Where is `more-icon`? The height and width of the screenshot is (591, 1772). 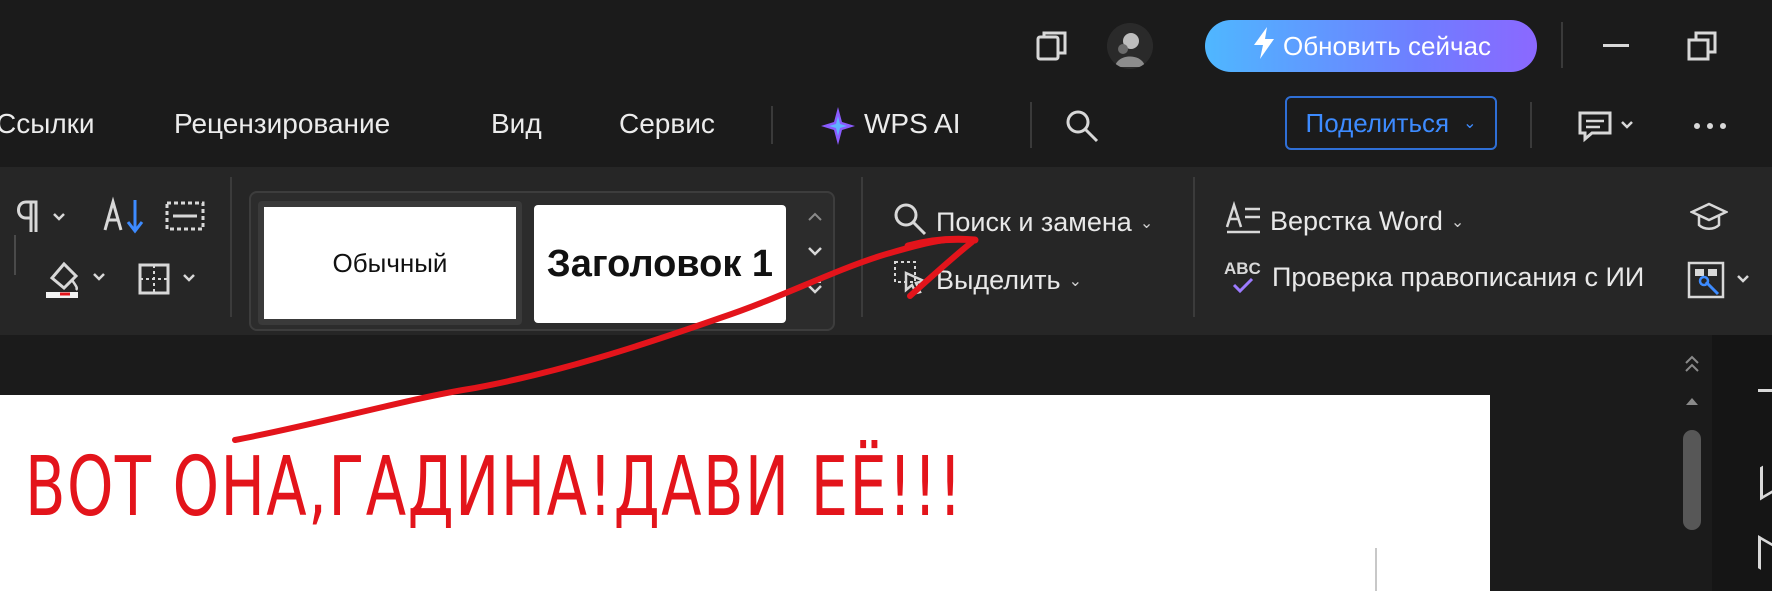
more-icon is located at coordinates (1710, 126).